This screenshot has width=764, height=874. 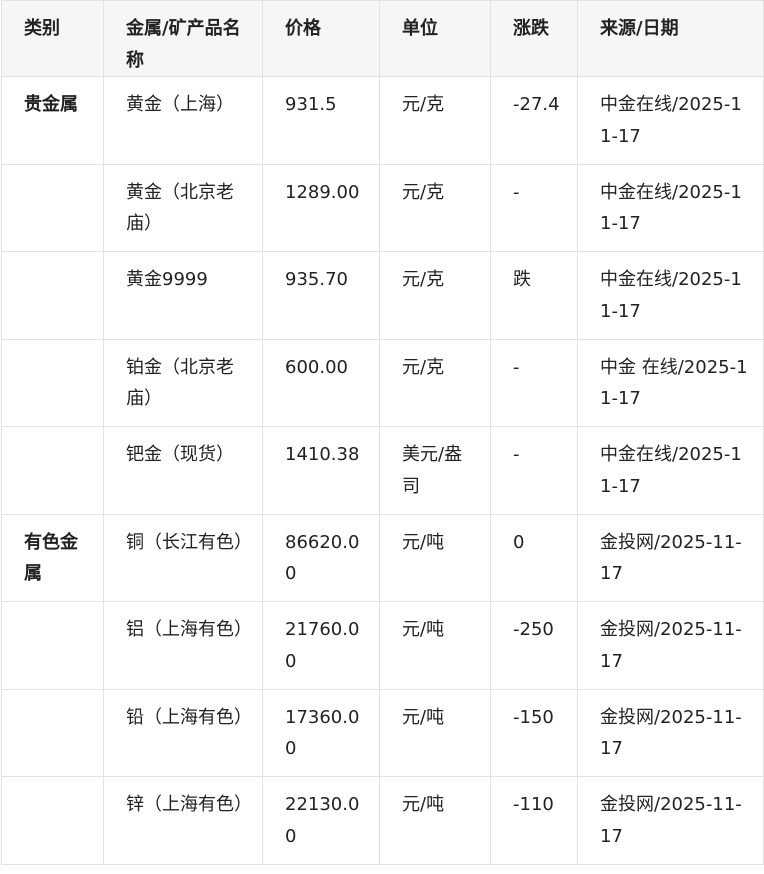 What do you see at coordinates (183, 120) in the screenshot?
I see `cell-name: 黄金（上海）` at bounding box center [183, 120].